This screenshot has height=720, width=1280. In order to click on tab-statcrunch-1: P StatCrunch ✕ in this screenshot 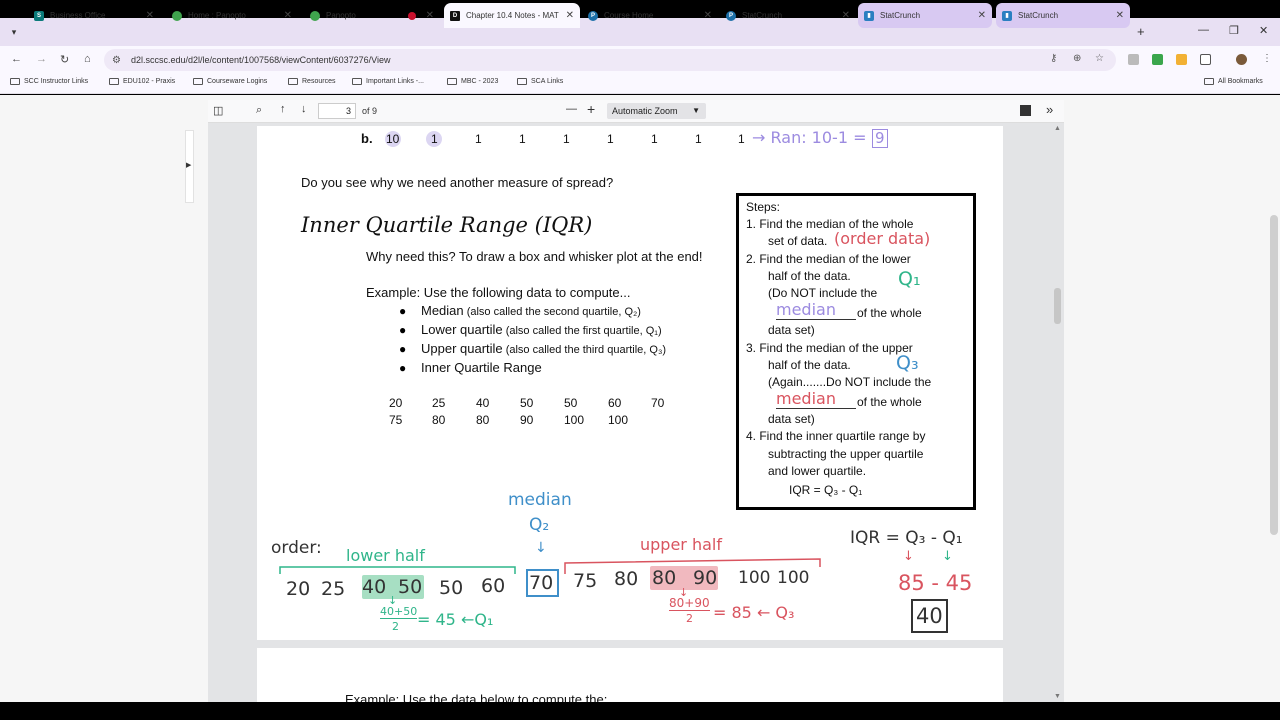, I will do `click(788, 15)`.